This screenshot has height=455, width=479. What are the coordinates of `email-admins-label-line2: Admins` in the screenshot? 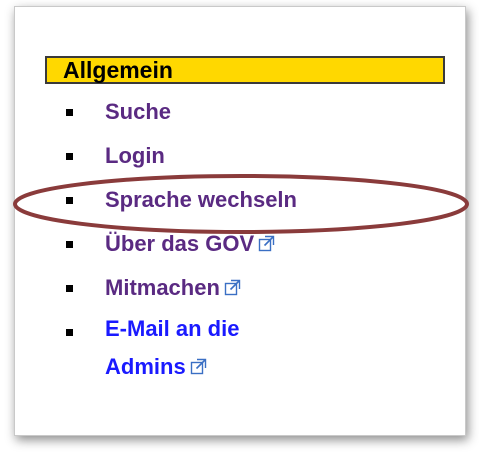 It's located at (145, 366).